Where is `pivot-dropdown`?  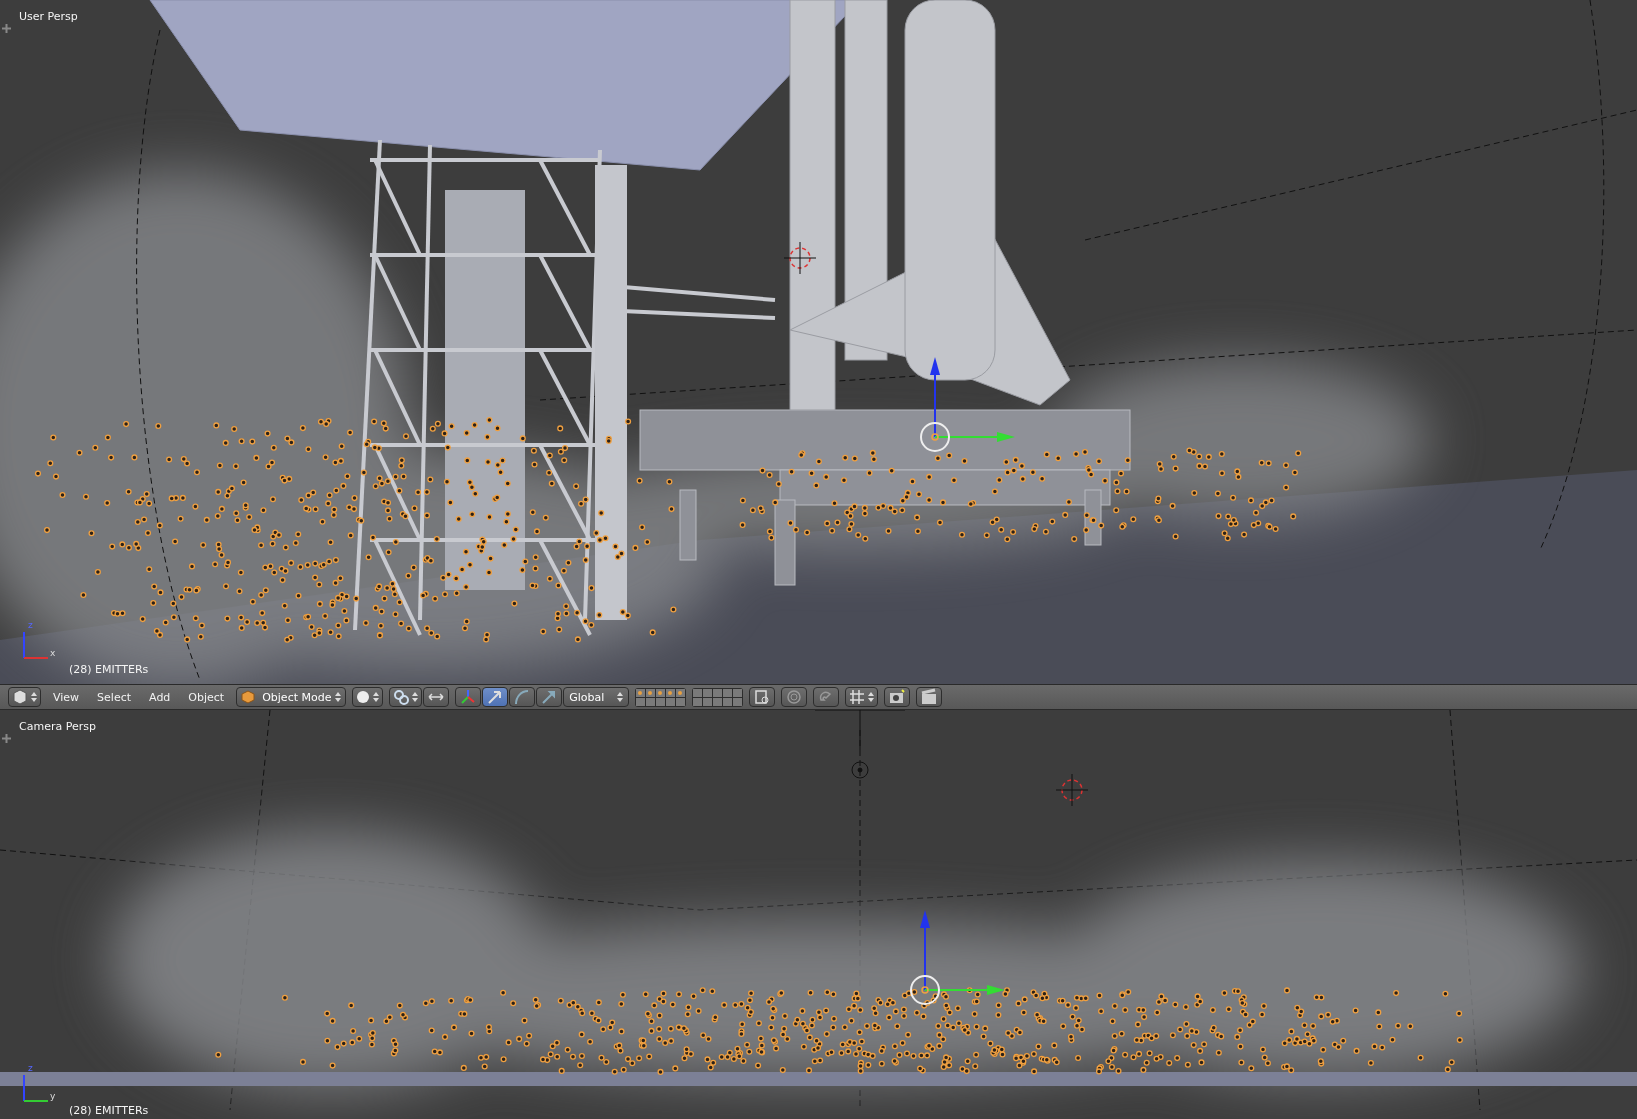 pivot-dropdown is located at coordinates (406, 697).